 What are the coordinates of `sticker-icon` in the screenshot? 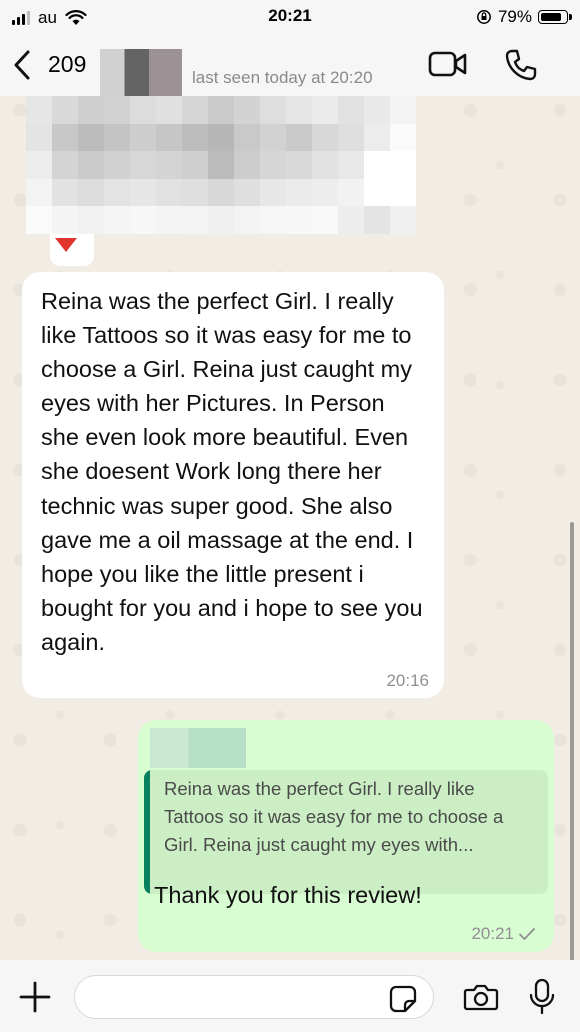 It's located at (403, 999).